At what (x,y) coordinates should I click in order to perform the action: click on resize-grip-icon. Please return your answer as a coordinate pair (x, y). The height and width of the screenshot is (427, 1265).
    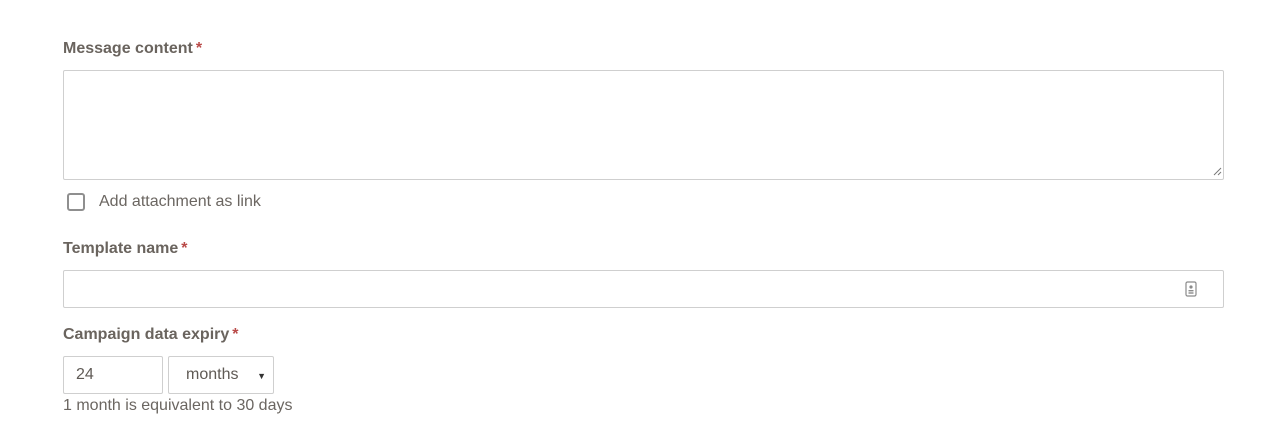
    Looking at the image, I should click on (1217, 171).